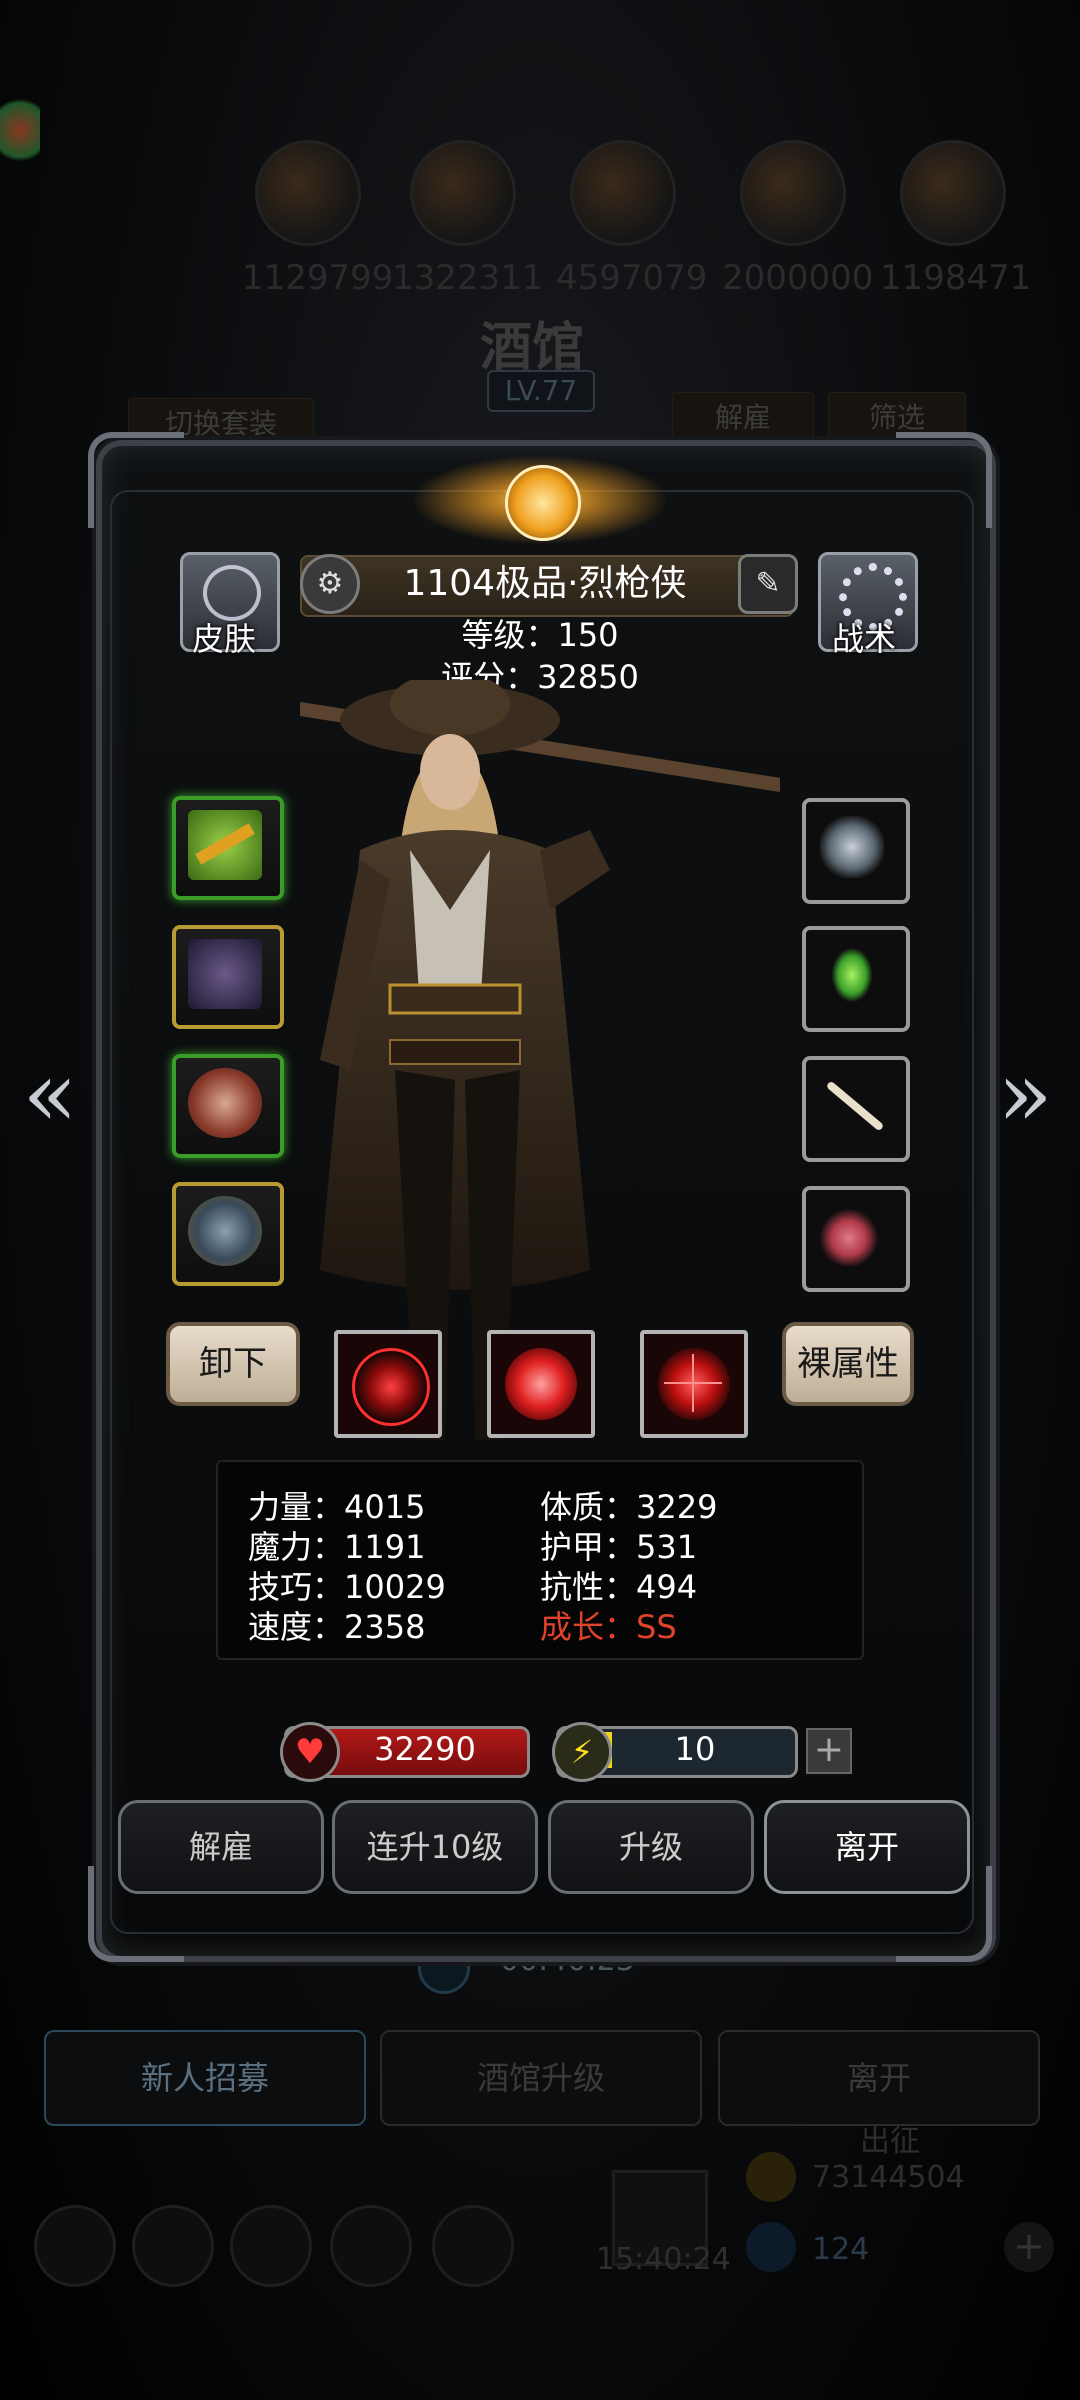  I want to click on bone-stick-icon, so click(852, 1105).